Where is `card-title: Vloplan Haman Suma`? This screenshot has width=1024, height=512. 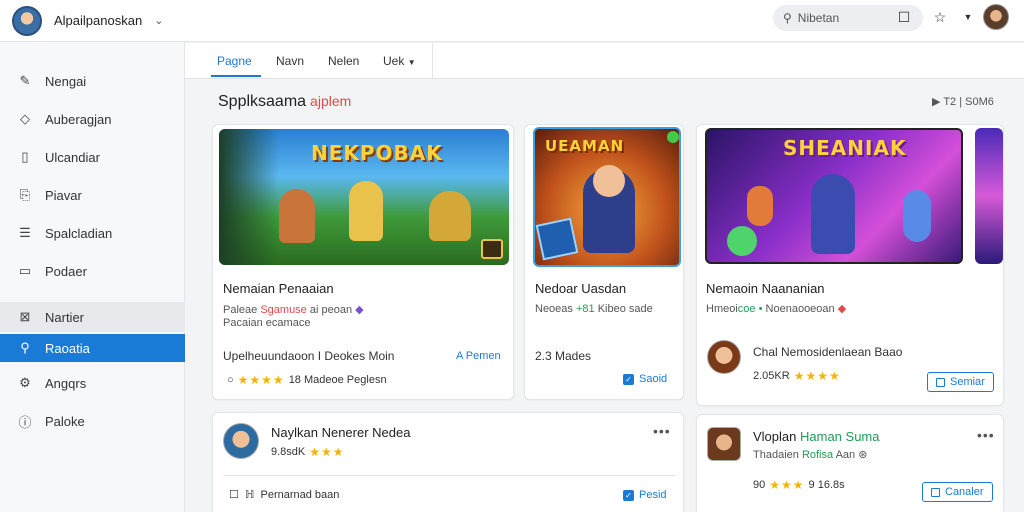
card-title: Vloplan Haman Suma is located at coordinates (816, 436).